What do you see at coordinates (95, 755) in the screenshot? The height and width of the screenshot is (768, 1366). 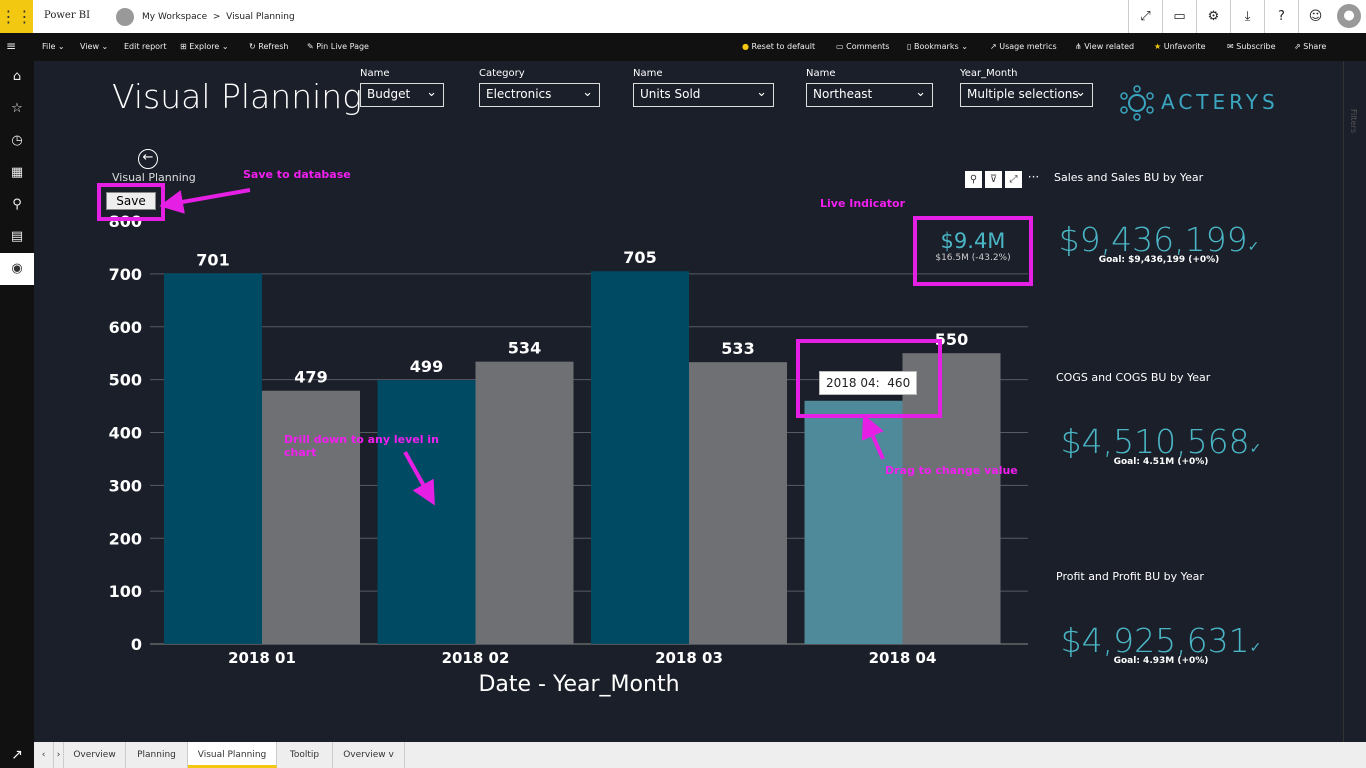 I see `tab-overview: Overview` at bounding box center [95, 755].